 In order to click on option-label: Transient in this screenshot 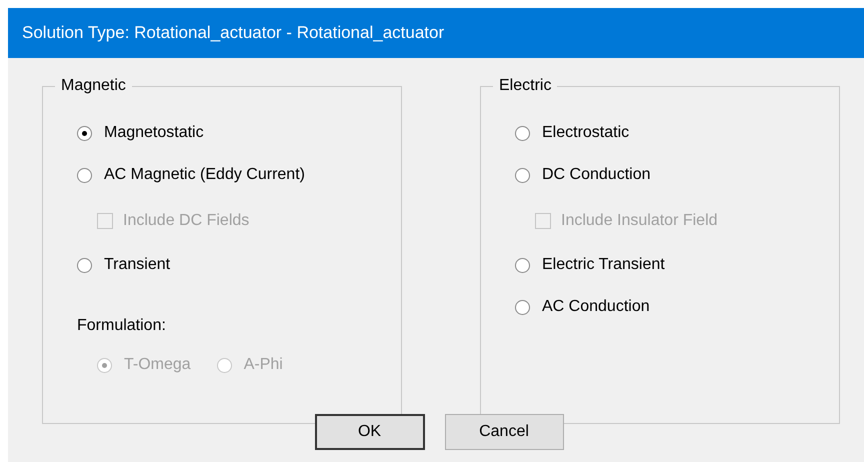, I will do `click(137, 265)`.